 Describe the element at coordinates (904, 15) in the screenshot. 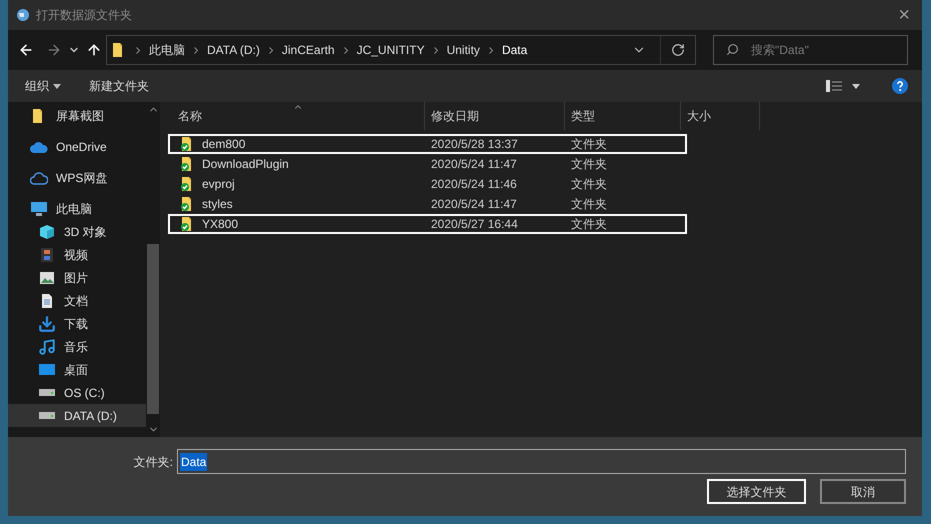

I see `close-button: ×` at that location.